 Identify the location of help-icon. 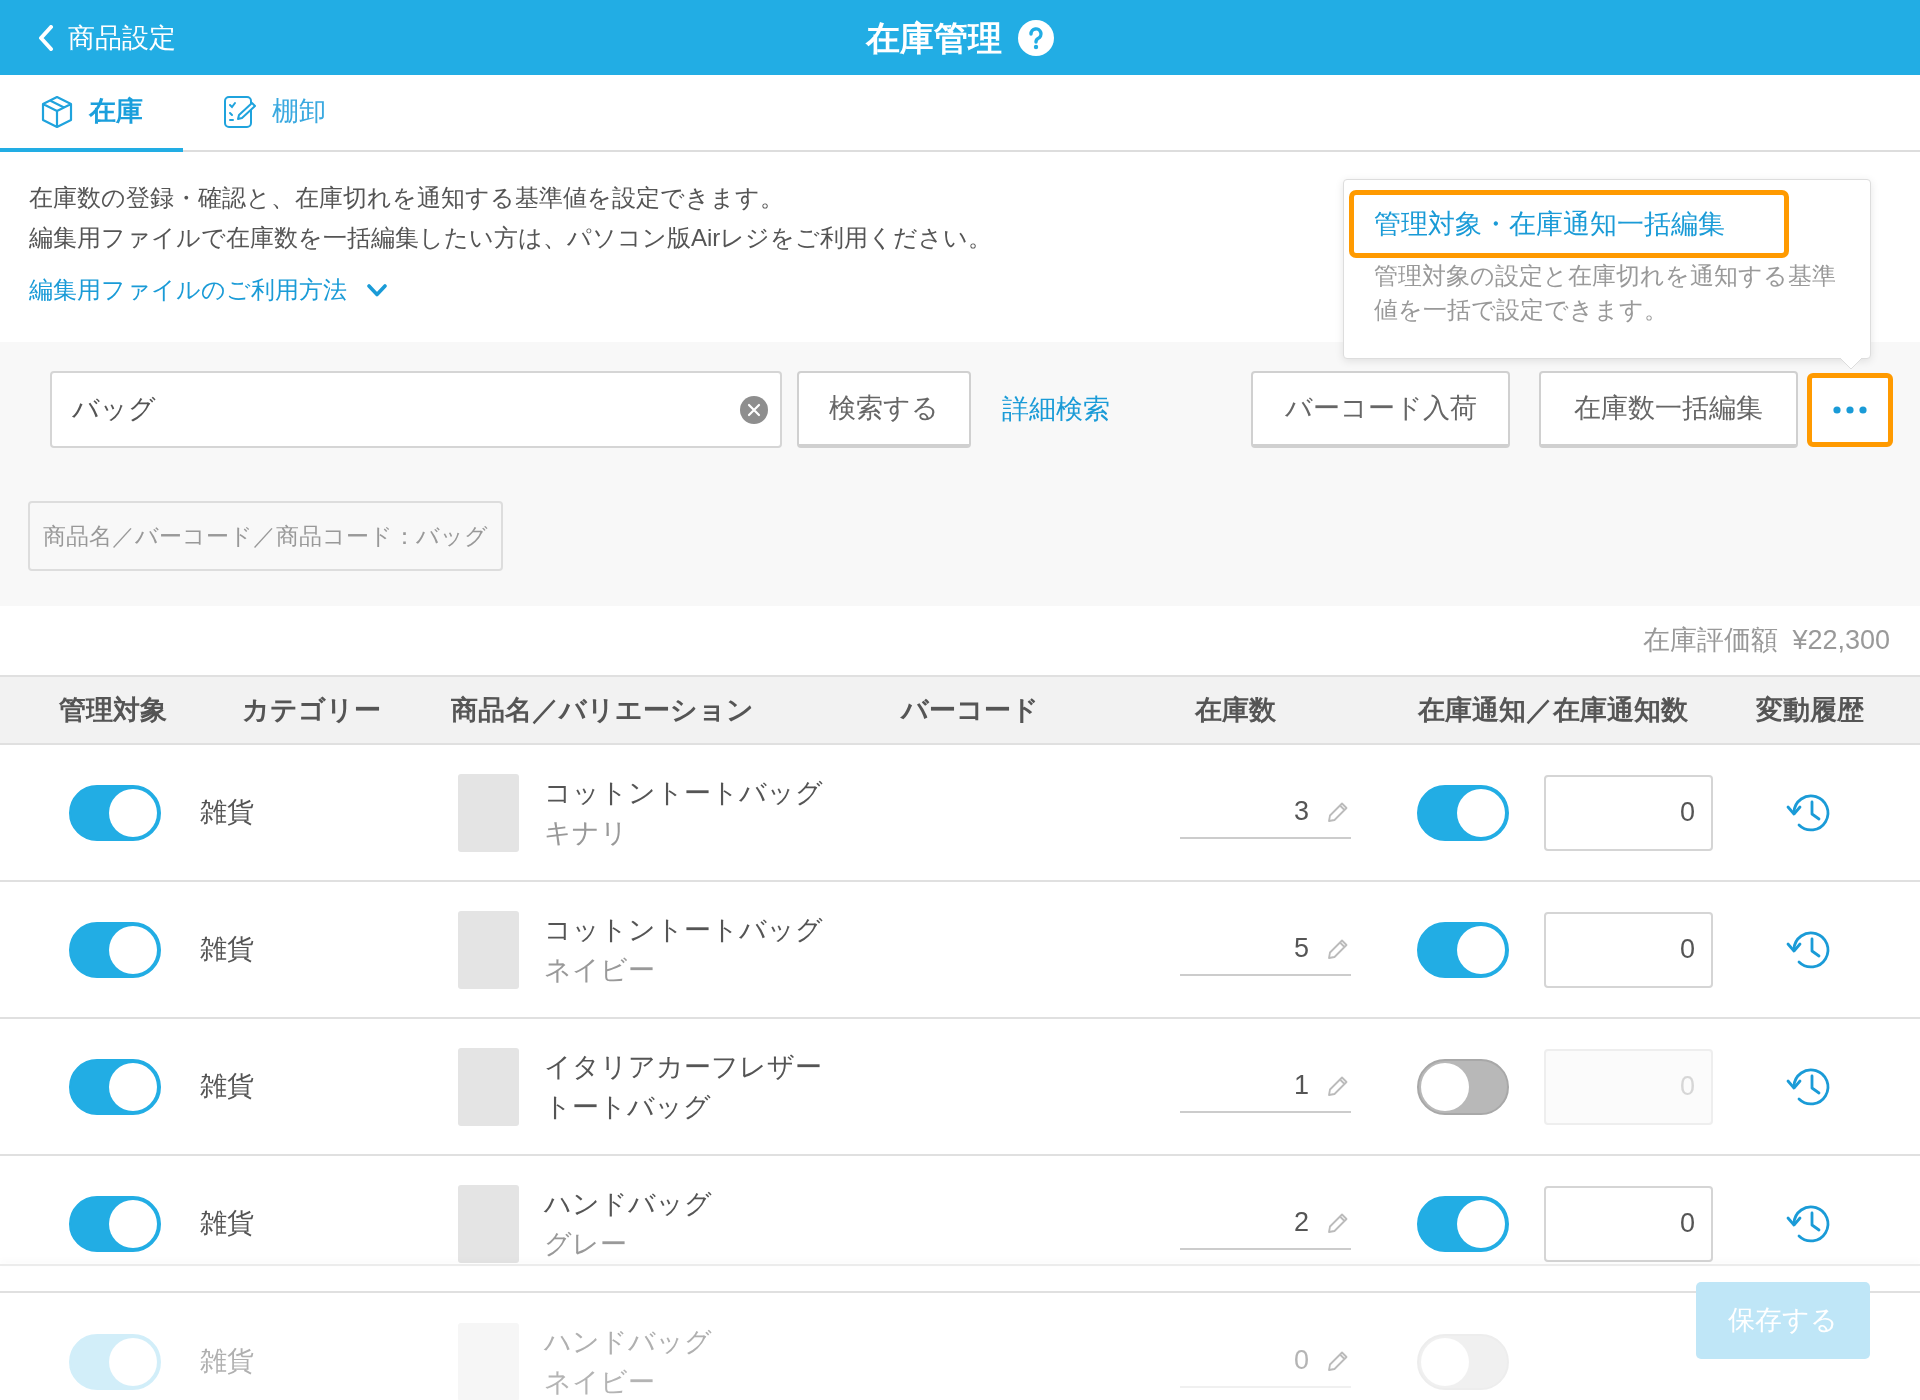
(1036, 37).